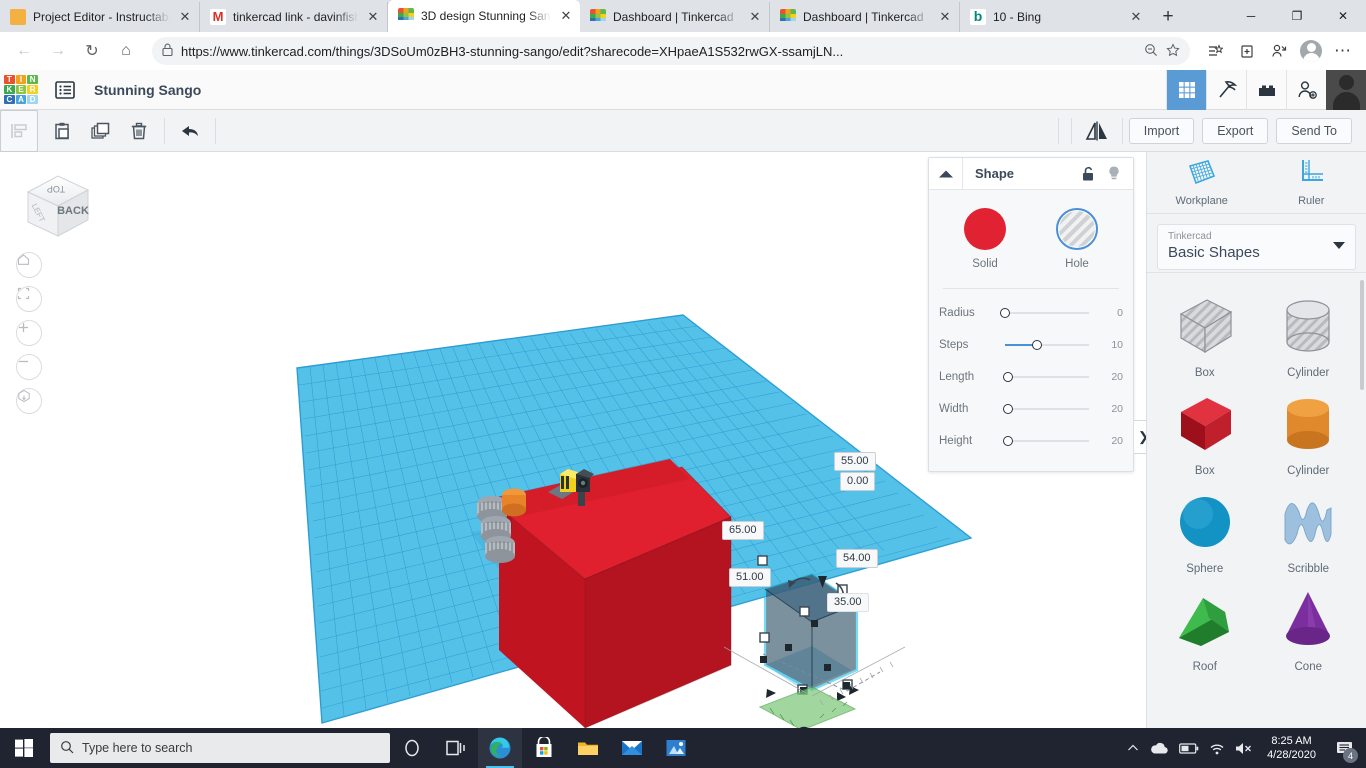 Image resolution: width=1366 pixels, height=768 pixels. What do you see at coordinates (147, 90) in the screenshot?
I see `design-title: Stunning Sango` at bounding box center [147, 90].